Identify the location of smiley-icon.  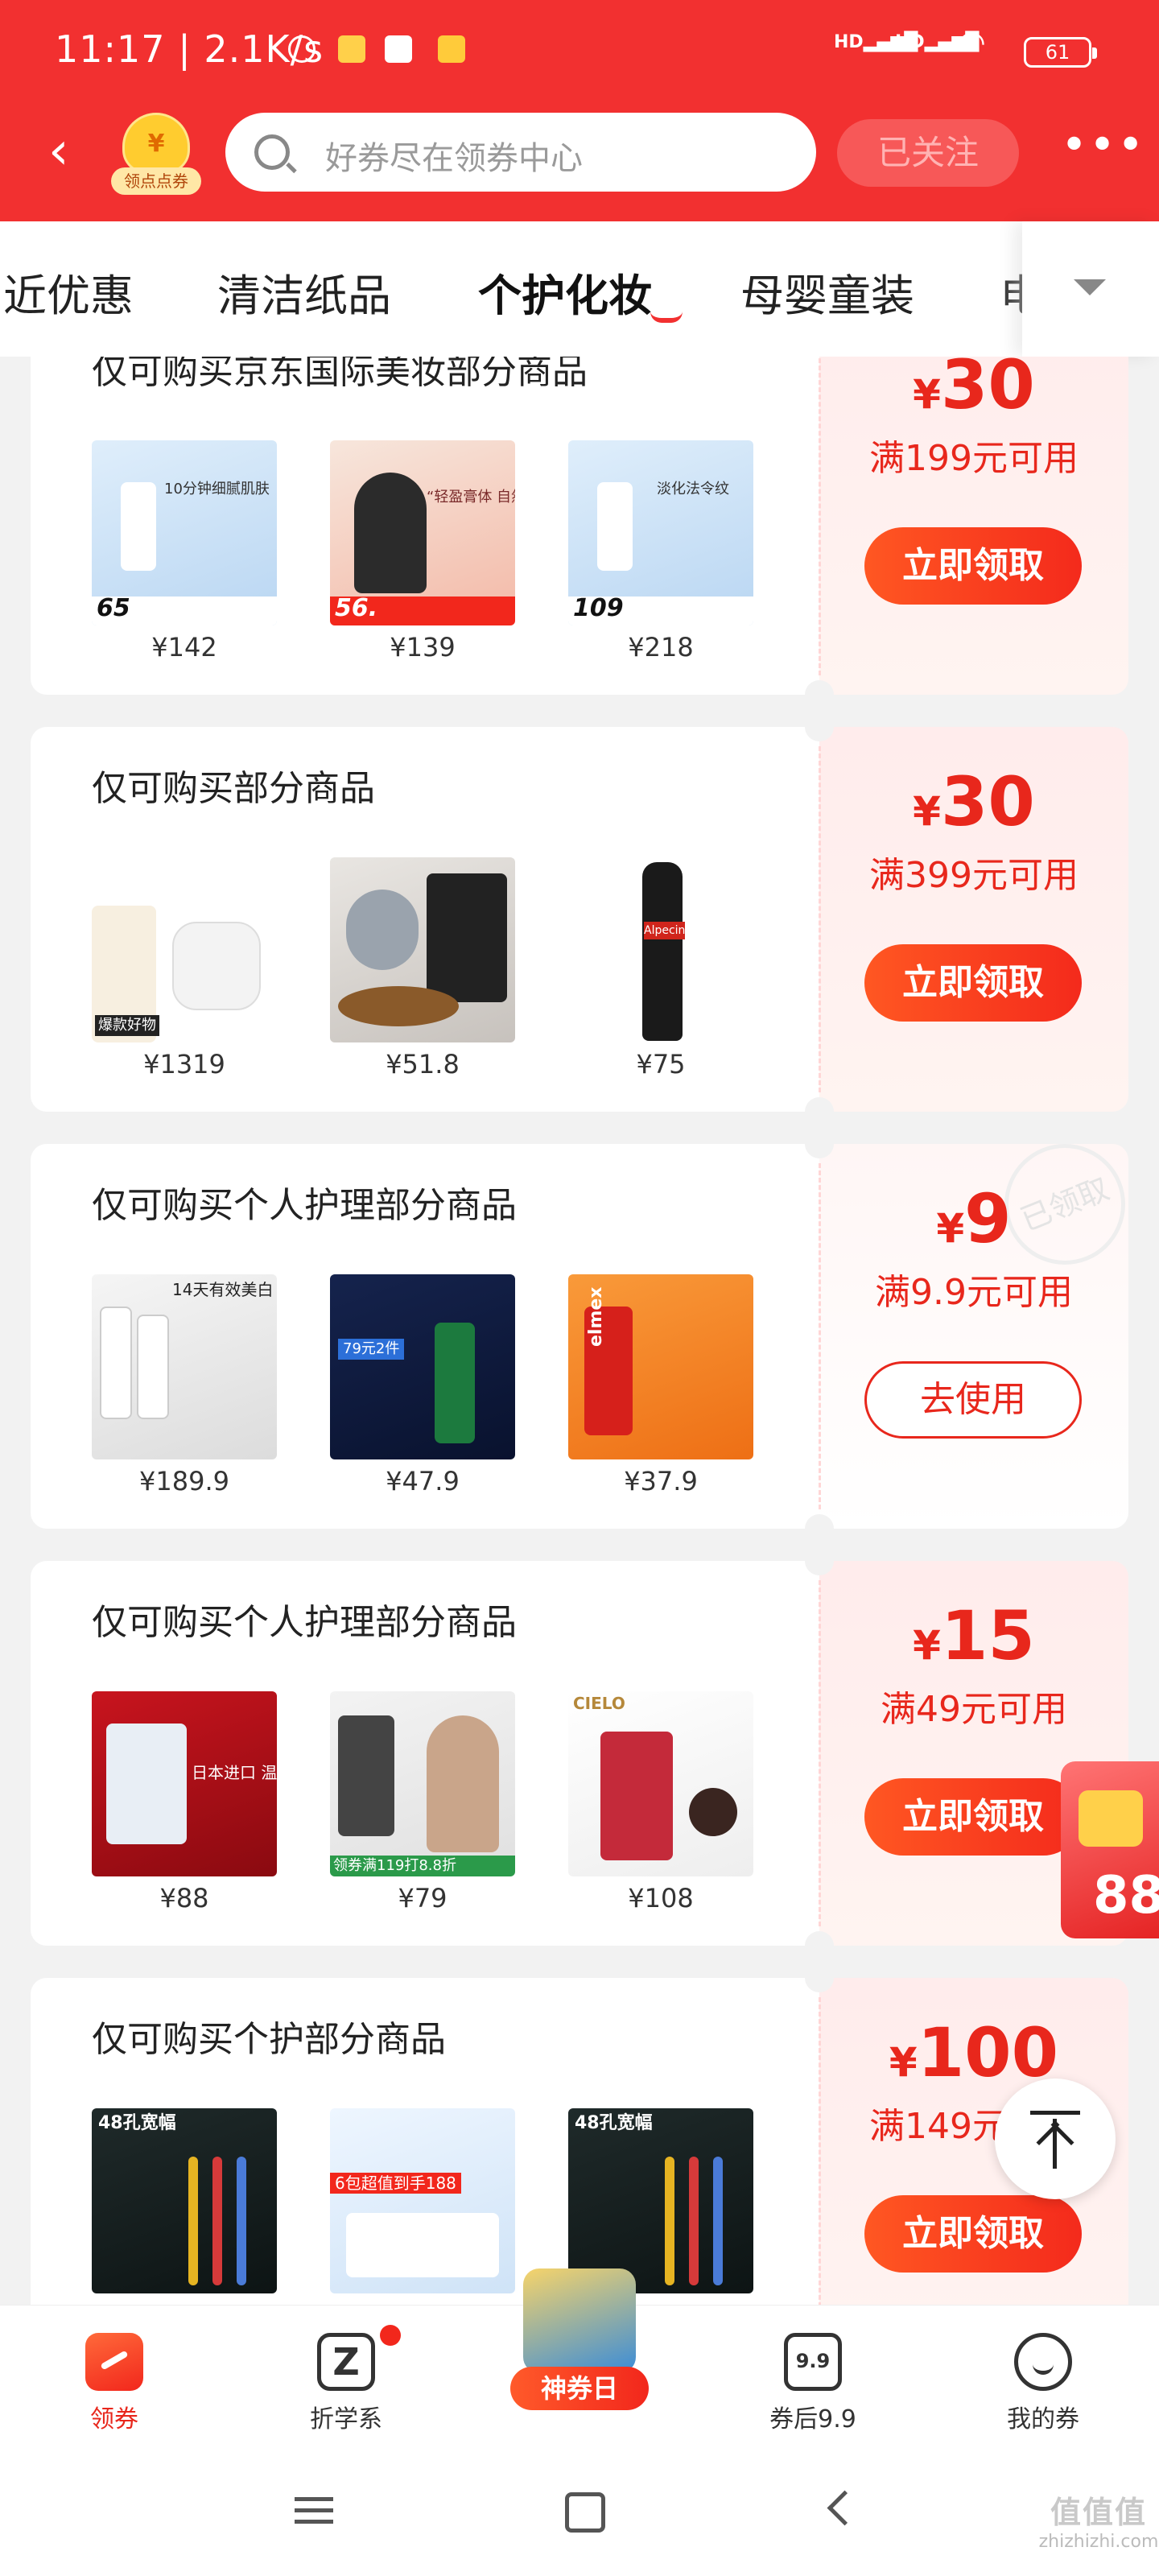
(1043, 2362).